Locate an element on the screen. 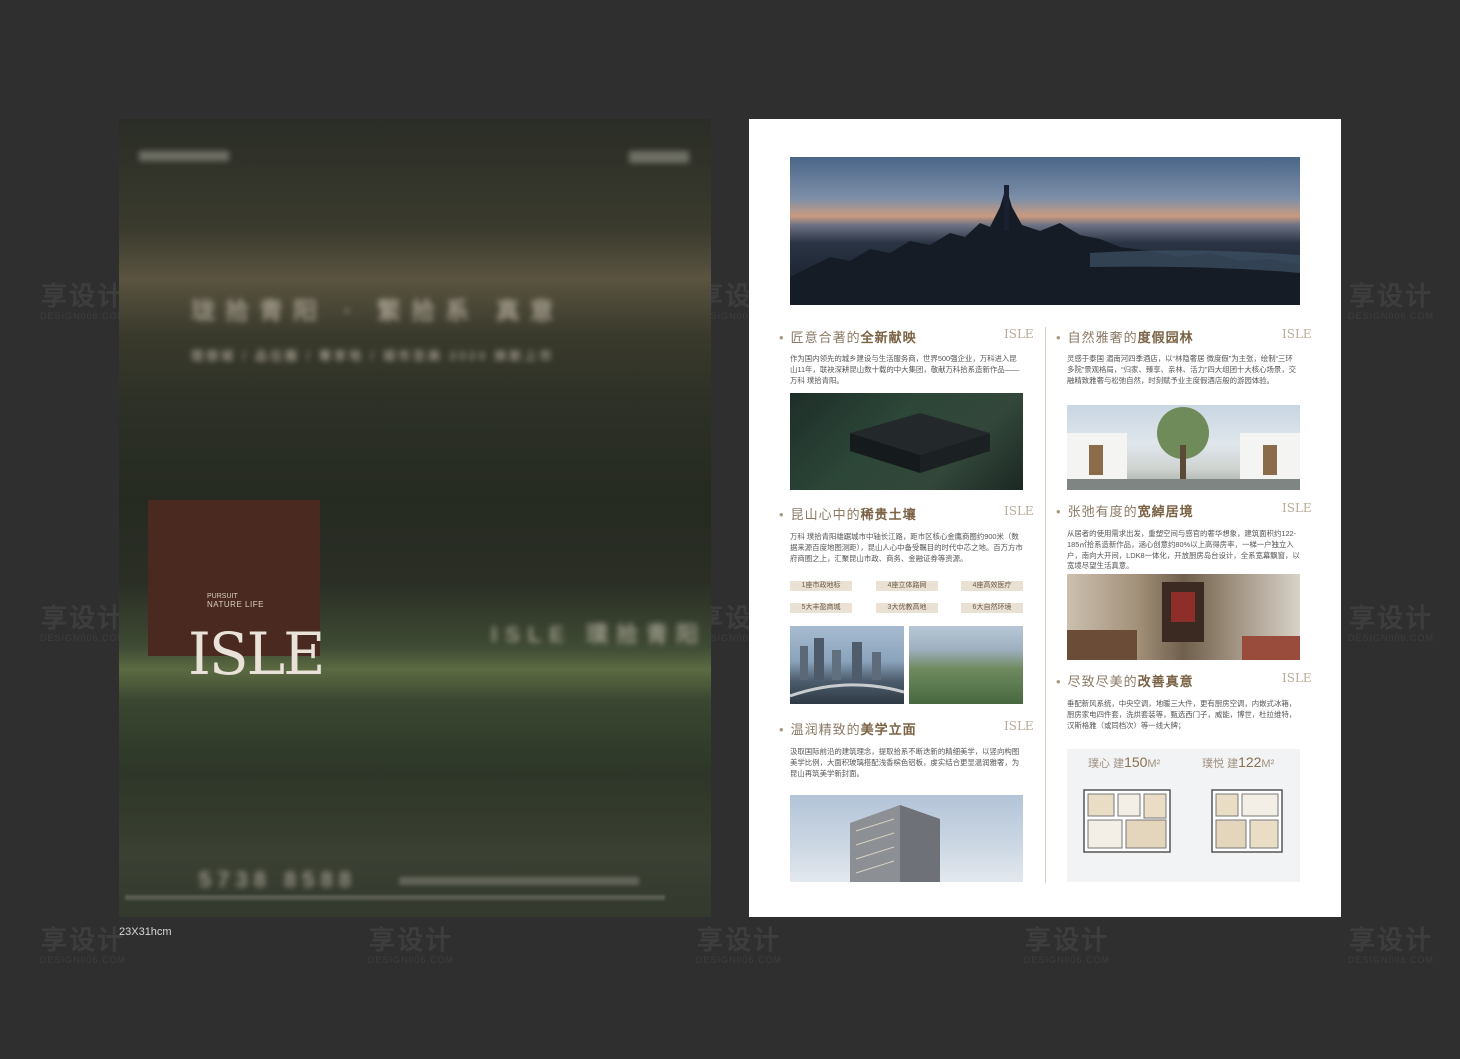 This screenshot has height=1059, width=1460. architecture-photo is located at coordinates (906, 441).